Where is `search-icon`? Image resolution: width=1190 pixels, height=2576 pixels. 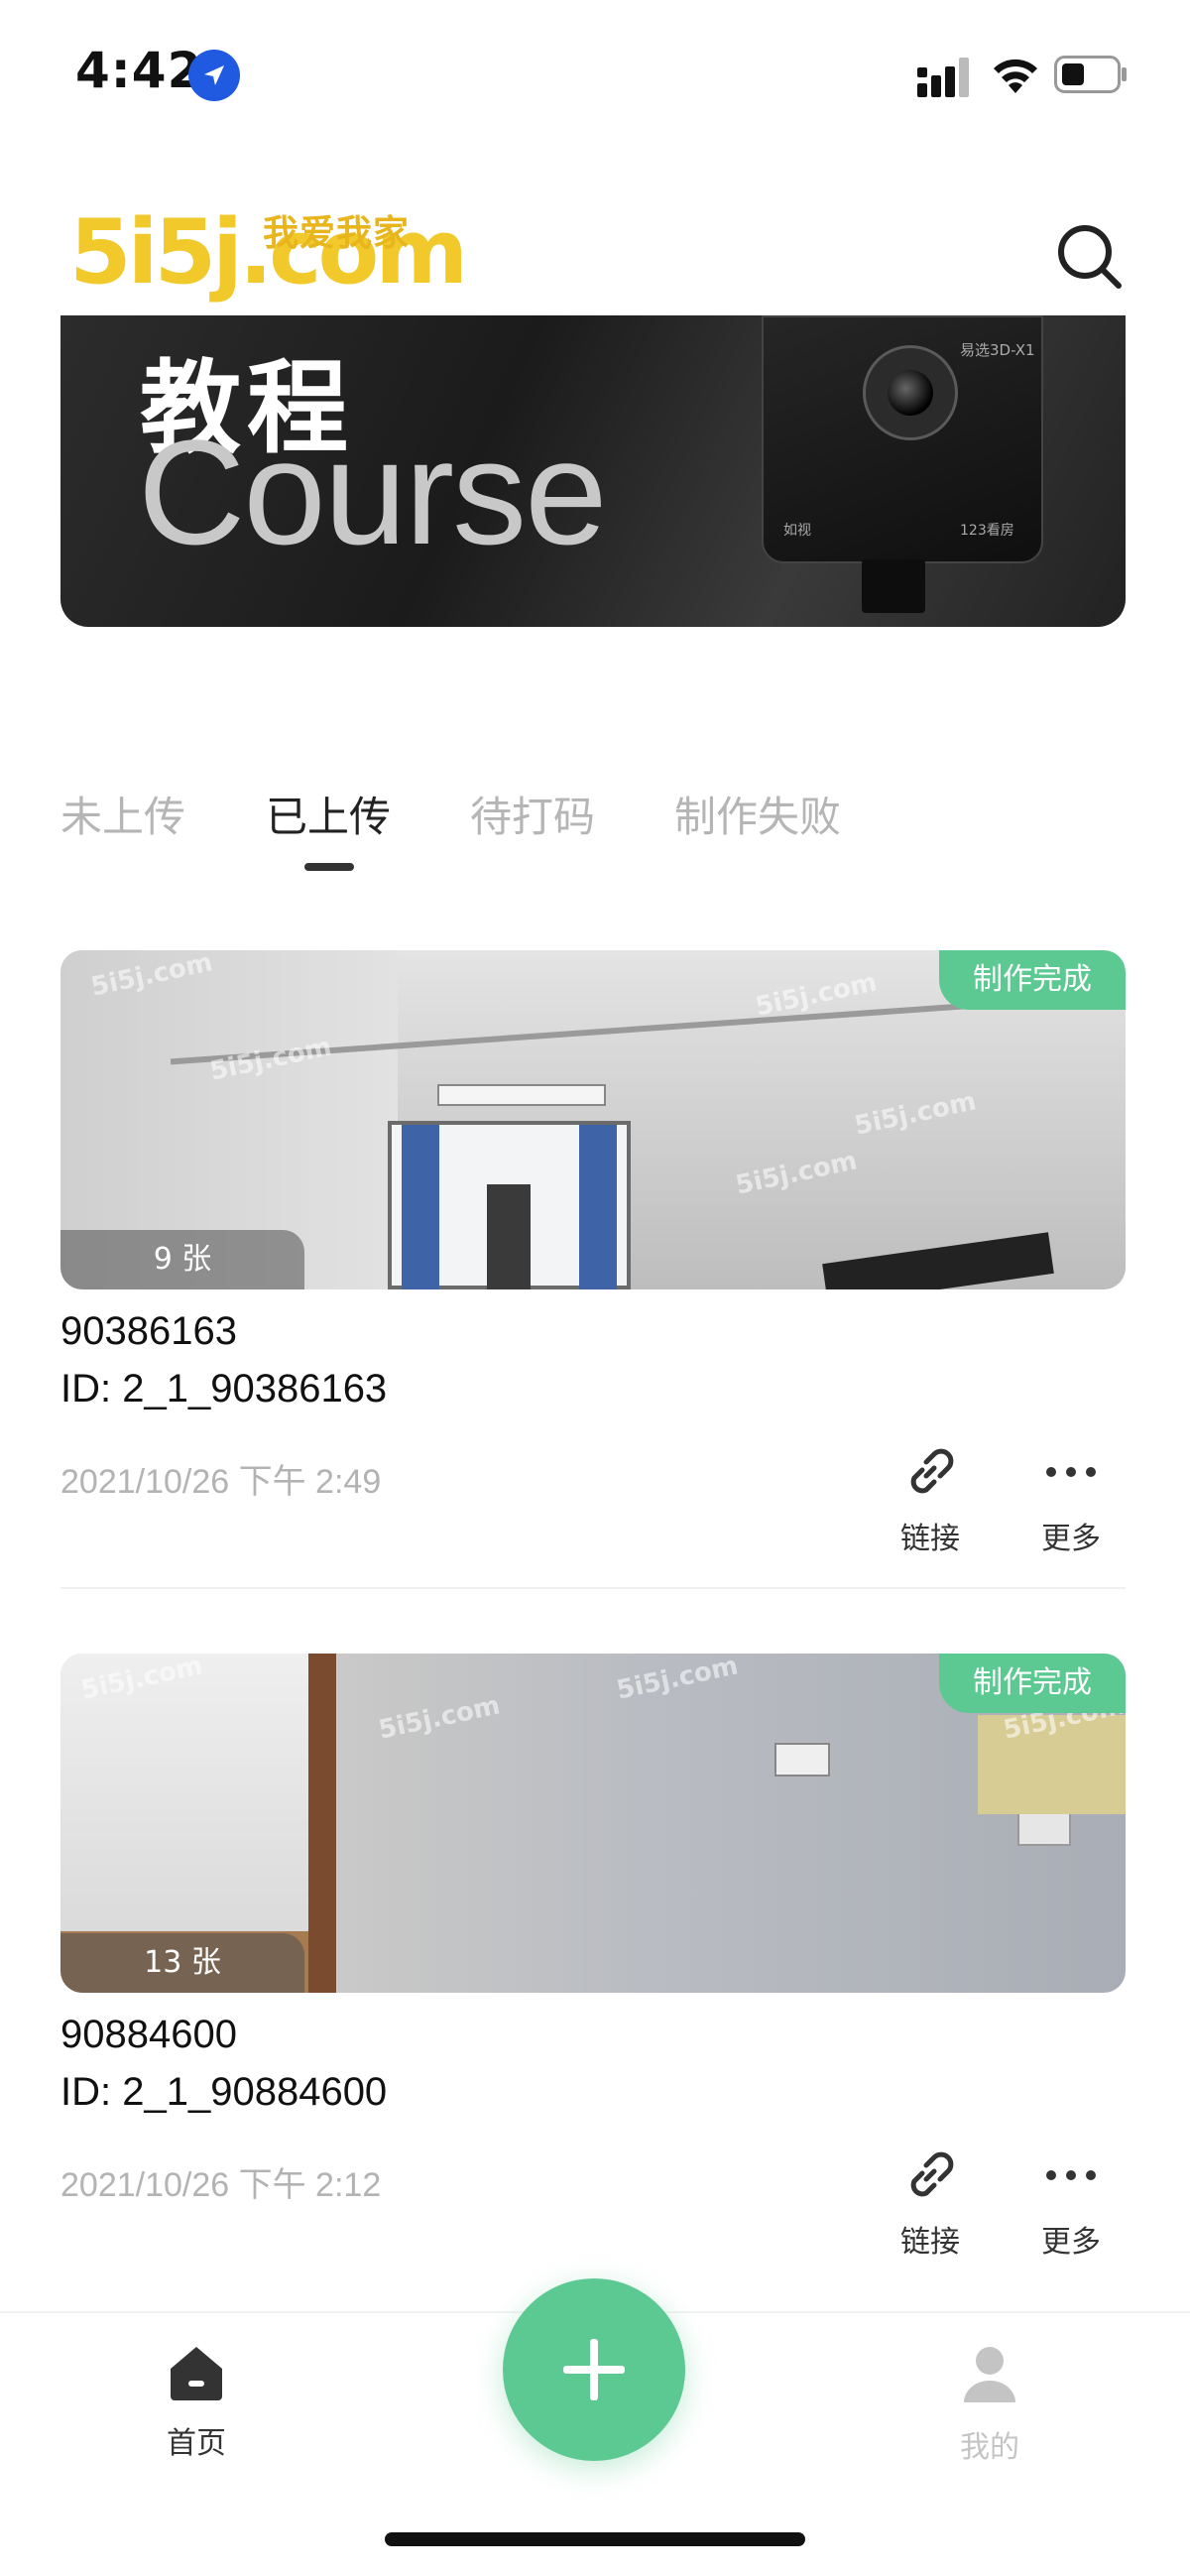 search-icon is located at coordinates (1089, 256).